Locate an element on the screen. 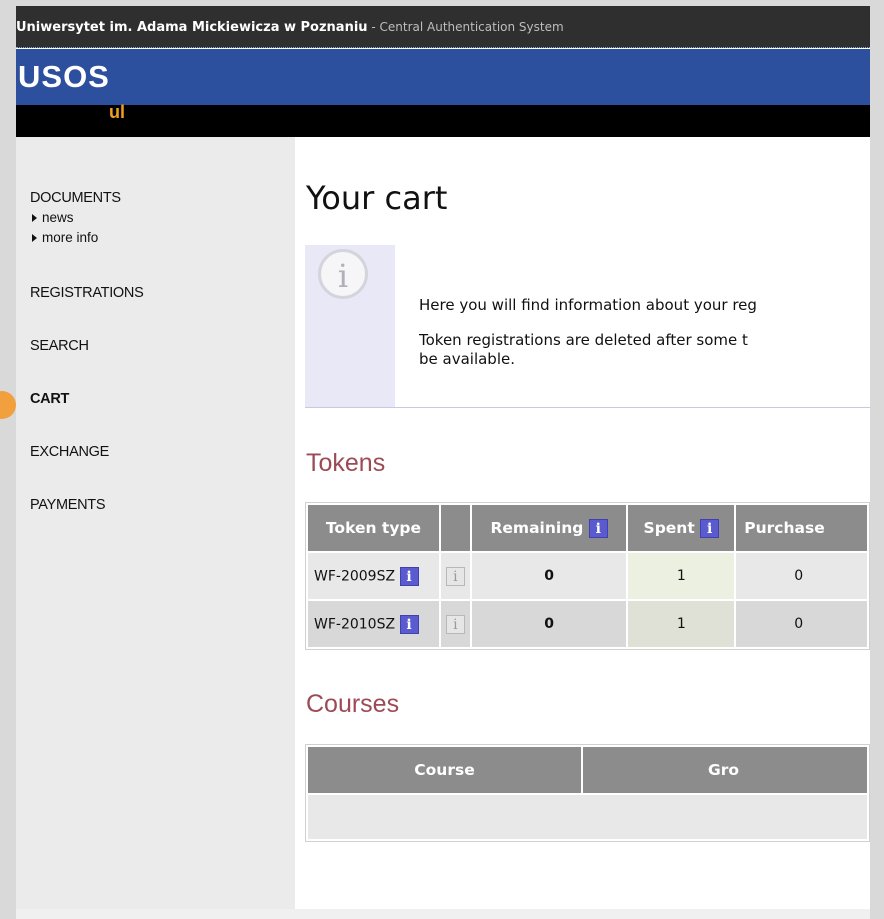 This screenshot has height=919, width=884. table-row: WF-2009SZ i i 0 1 0 is located at coordinates (587, 576).